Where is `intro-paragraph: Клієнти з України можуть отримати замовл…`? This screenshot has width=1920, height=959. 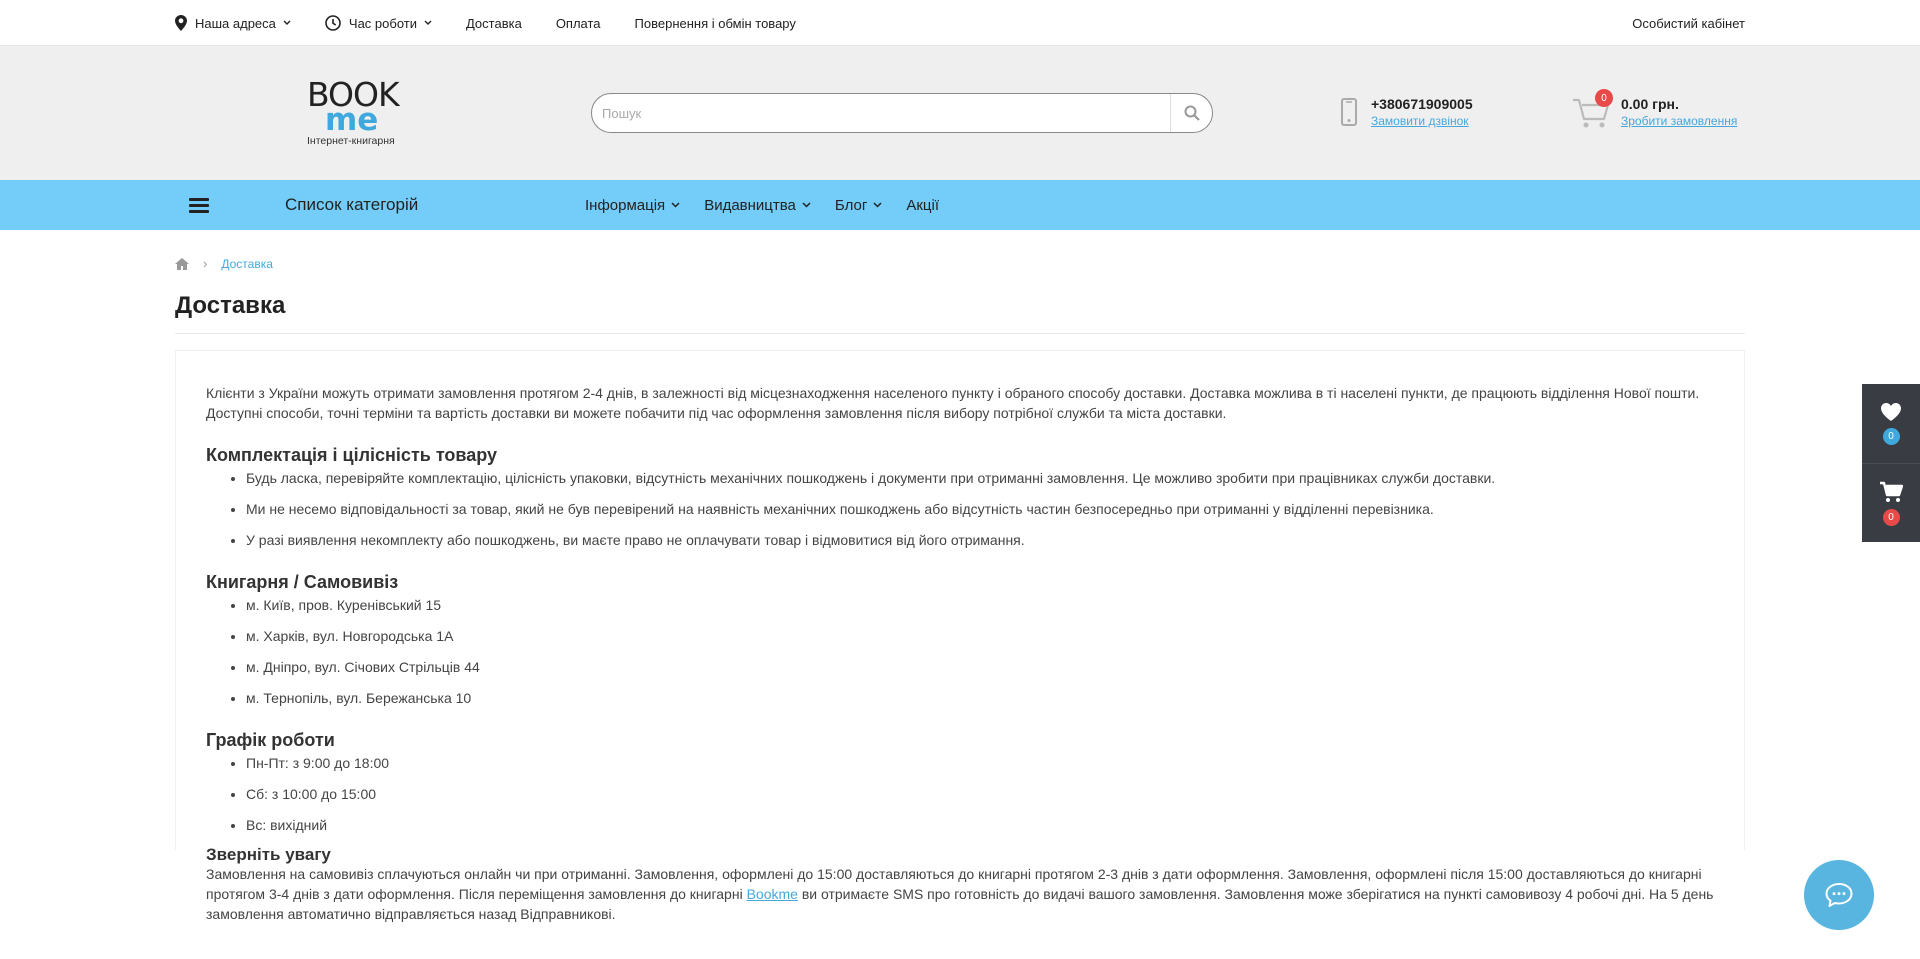 intro-paragraph: Клієнти з України можуть отримати замовл… is located at coordinates (953, 403).